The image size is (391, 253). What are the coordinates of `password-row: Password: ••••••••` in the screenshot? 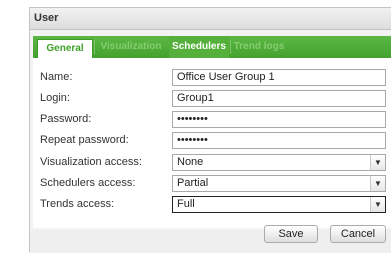 It's located at (212, 119).